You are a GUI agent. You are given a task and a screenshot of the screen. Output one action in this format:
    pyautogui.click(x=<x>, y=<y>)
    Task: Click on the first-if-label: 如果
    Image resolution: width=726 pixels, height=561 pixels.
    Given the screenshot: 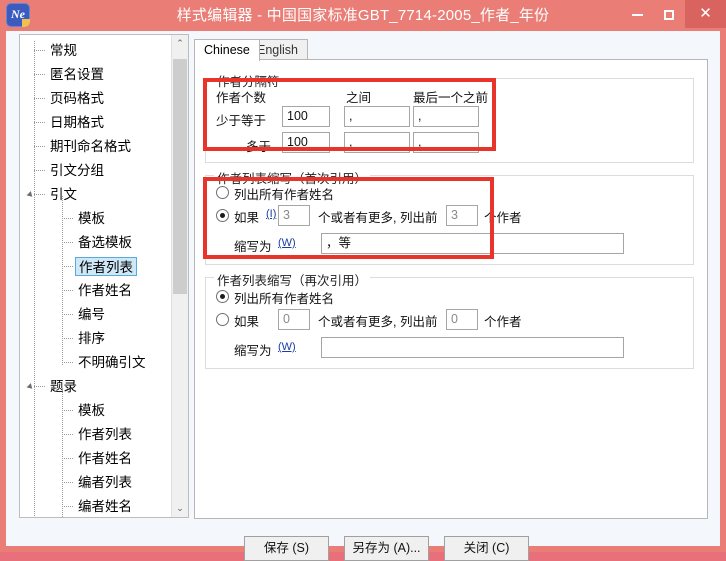 What is the action you would take?
    pyautogui.click(x=247, y=218)
    